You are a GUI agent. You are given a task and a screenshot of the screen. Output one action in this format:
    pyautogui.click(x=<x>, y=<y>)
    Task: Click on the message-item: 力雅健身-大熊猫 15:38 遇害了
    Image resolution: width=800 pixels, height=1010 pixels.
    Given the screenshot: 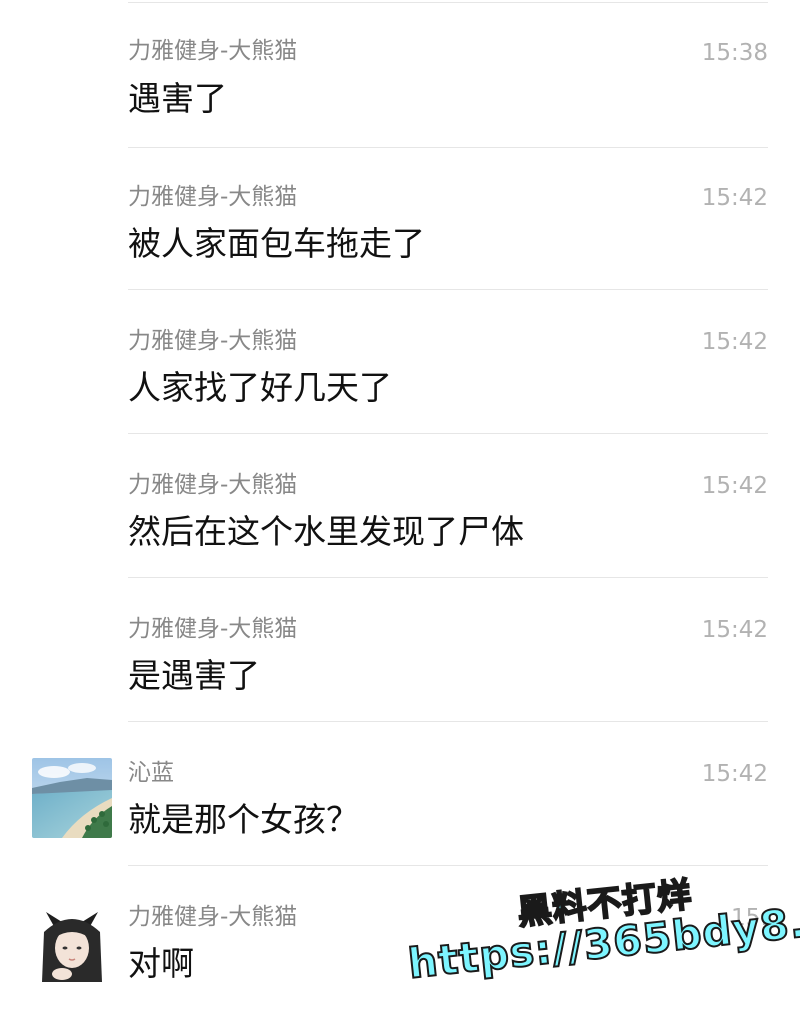 What is the action you would take?
    pyautogui.click(x=400, y=76)
    